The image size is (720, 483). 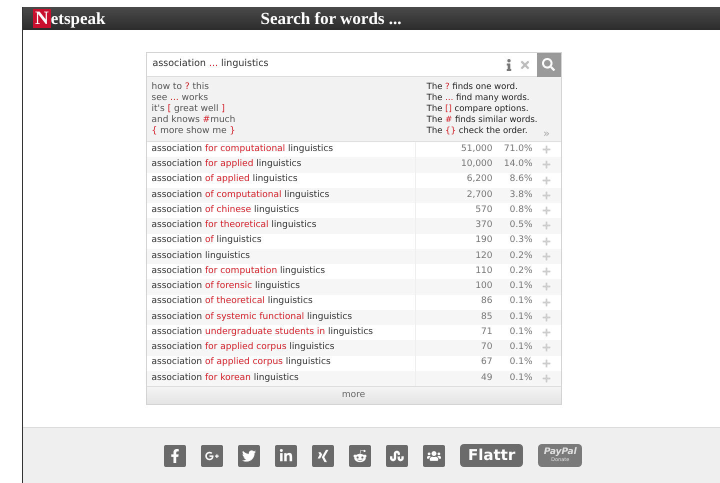 I want to click on operator-hint: The # finds similar words., so click(x=482, y=120).